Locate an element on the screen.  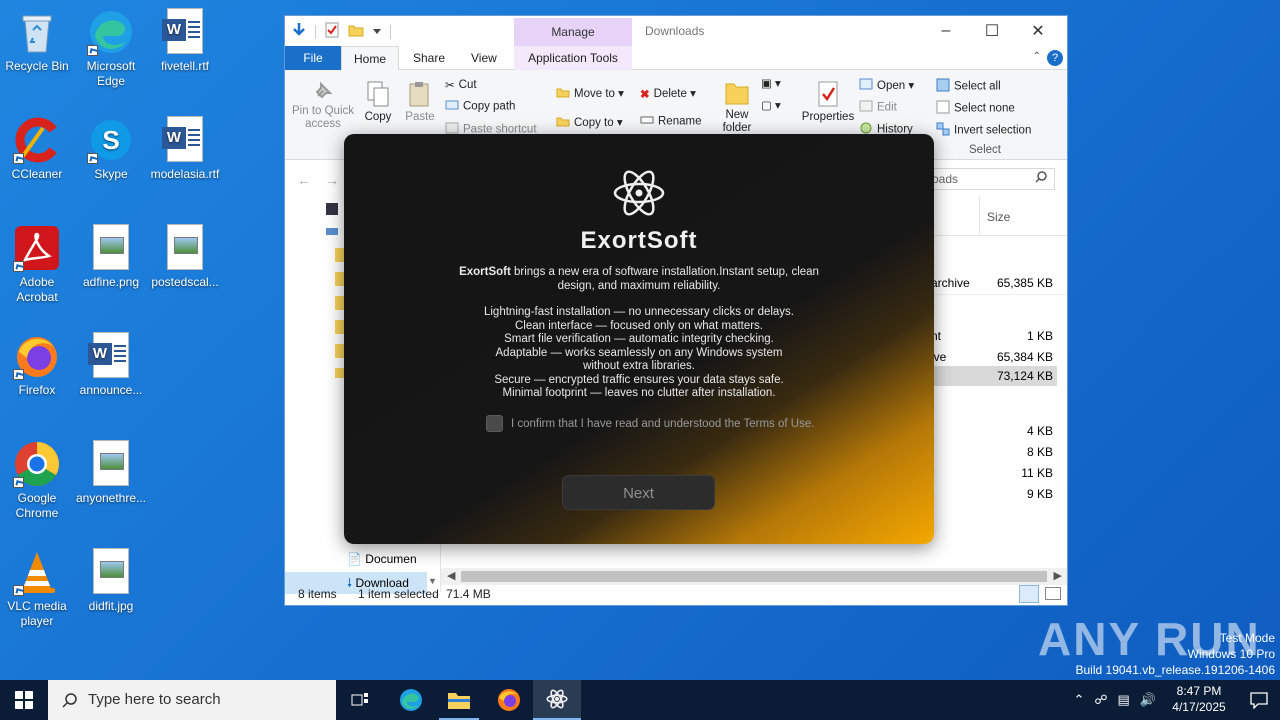
tab-file: File is located at coordinates (313, 58).